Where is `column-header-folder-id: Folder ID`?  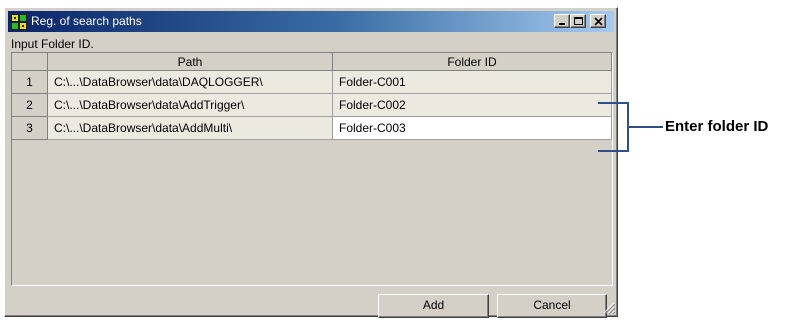
column-header-folder-id: Folder ID is located at coordinates (472, 62).